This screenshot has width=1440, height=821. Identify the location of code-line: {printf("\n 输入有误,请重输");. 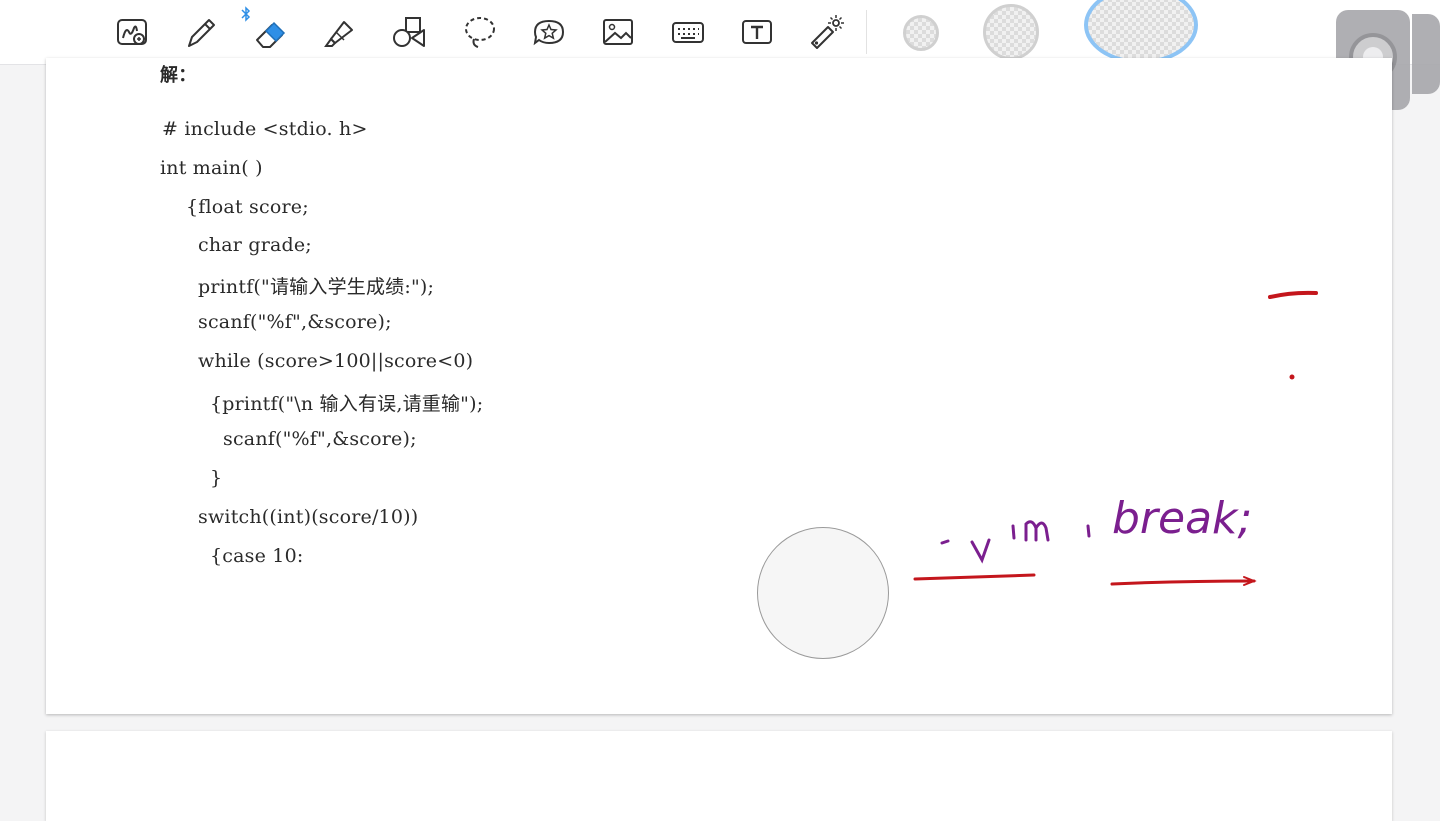
(347, 404).